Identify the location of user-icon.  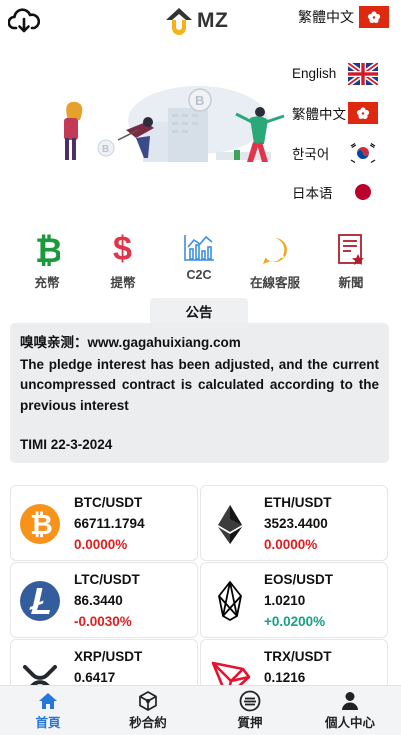
(350, 701).